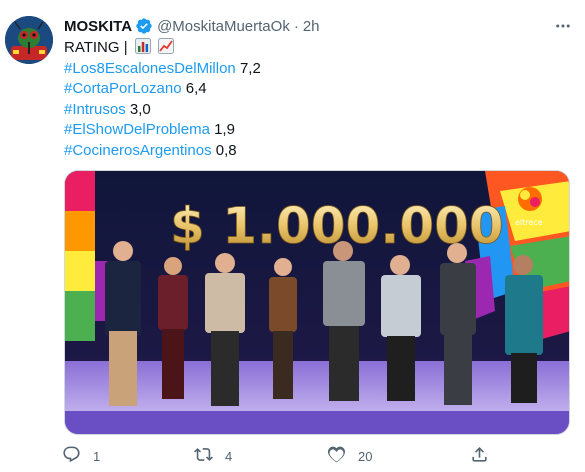  Describe the element at coordinates (311, 26) in the screenshot. I see `timestamp: 2h` at that location.